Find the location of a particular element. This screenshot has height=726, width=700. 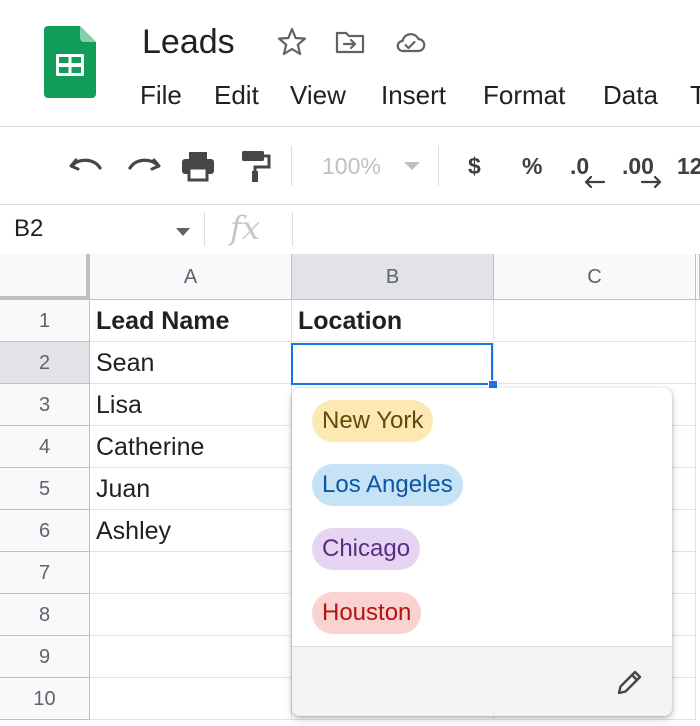

row-header-6: 6 is located at coordinates (45, 531).